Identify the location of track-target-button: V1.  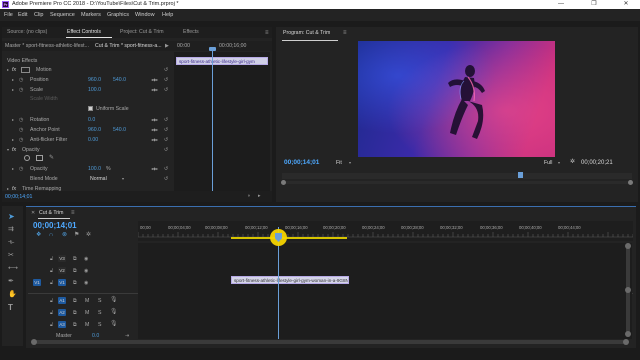
(62, 282).